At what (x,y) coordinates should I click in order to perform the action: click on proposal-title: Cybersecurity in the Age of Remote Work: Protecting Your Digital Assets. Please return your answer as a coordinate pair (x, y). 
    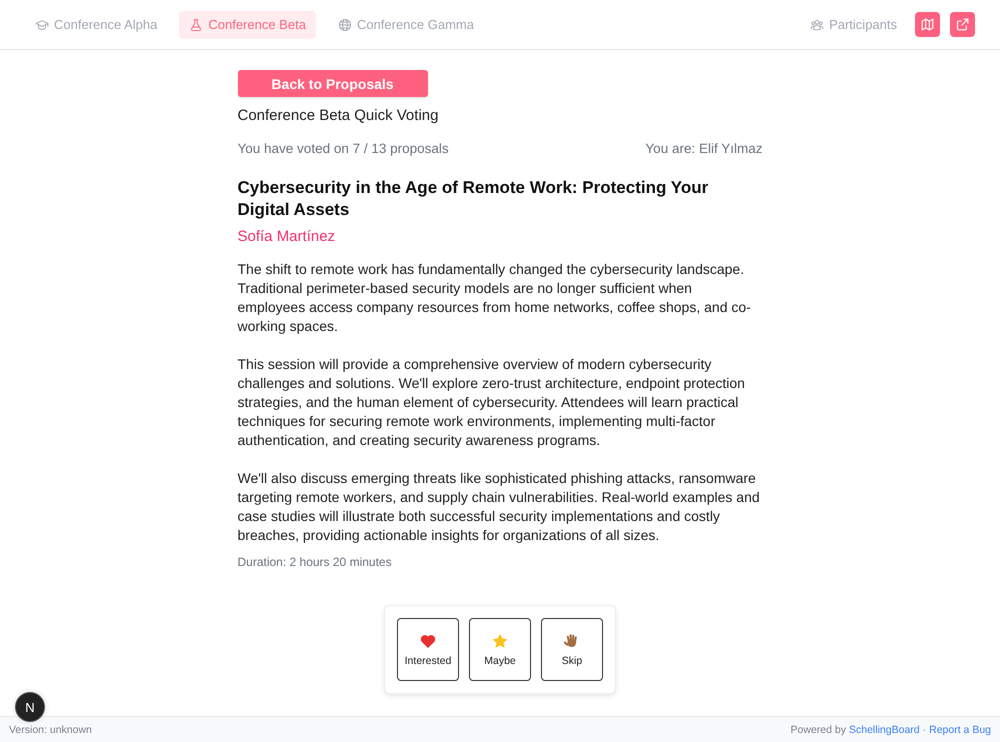
    Looking at the image, I should click on (474, 199).